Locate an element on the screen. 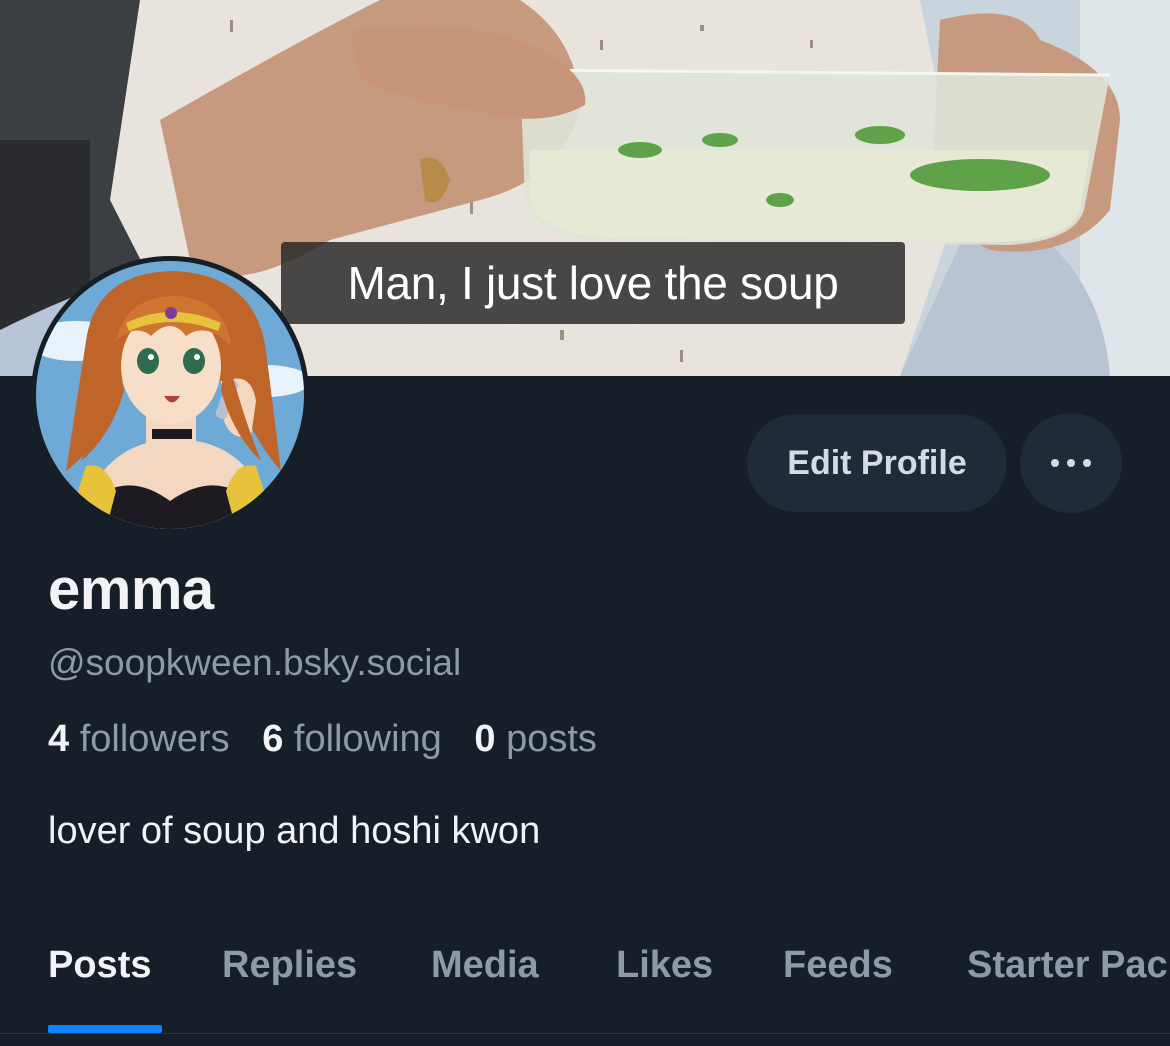  avatar-image is located at coordinates (170, 395).